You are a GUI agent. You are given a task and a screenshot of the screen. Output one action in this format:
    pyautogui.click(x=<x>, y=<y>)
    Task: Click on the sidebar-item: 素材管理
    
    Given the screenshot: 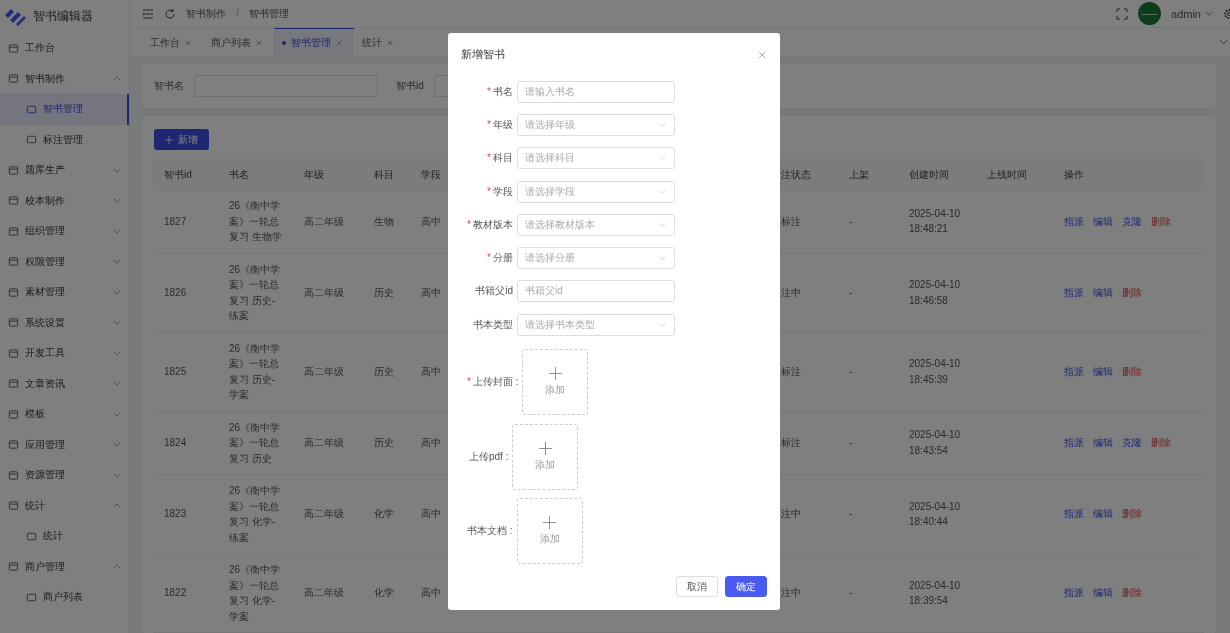 What is the action you would take?
    pyautogui.click(x=64, y=292)
    